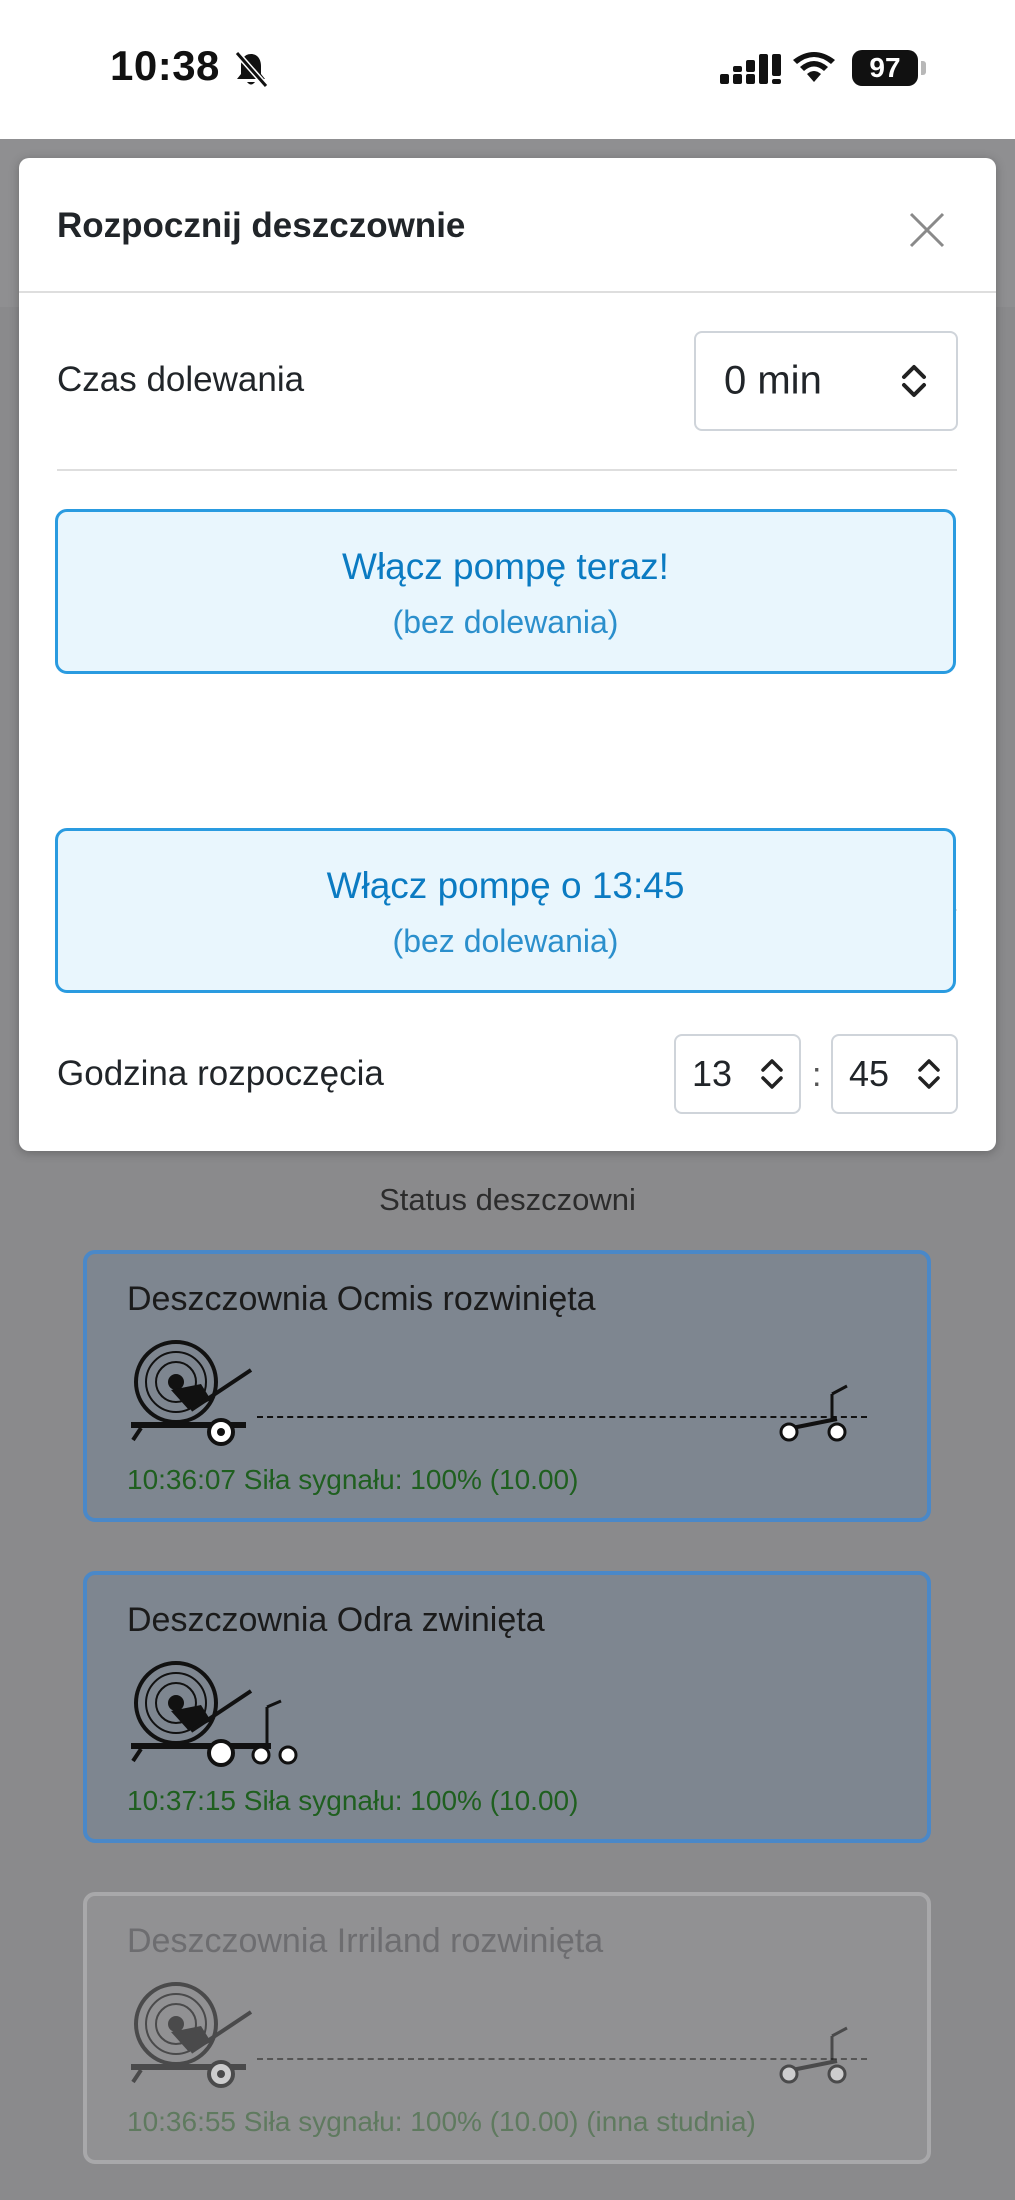  Describe the element at coordinates (507, 225) in the screenshot. I see `modal-header: Rozpocznij deszczownie` at that location.